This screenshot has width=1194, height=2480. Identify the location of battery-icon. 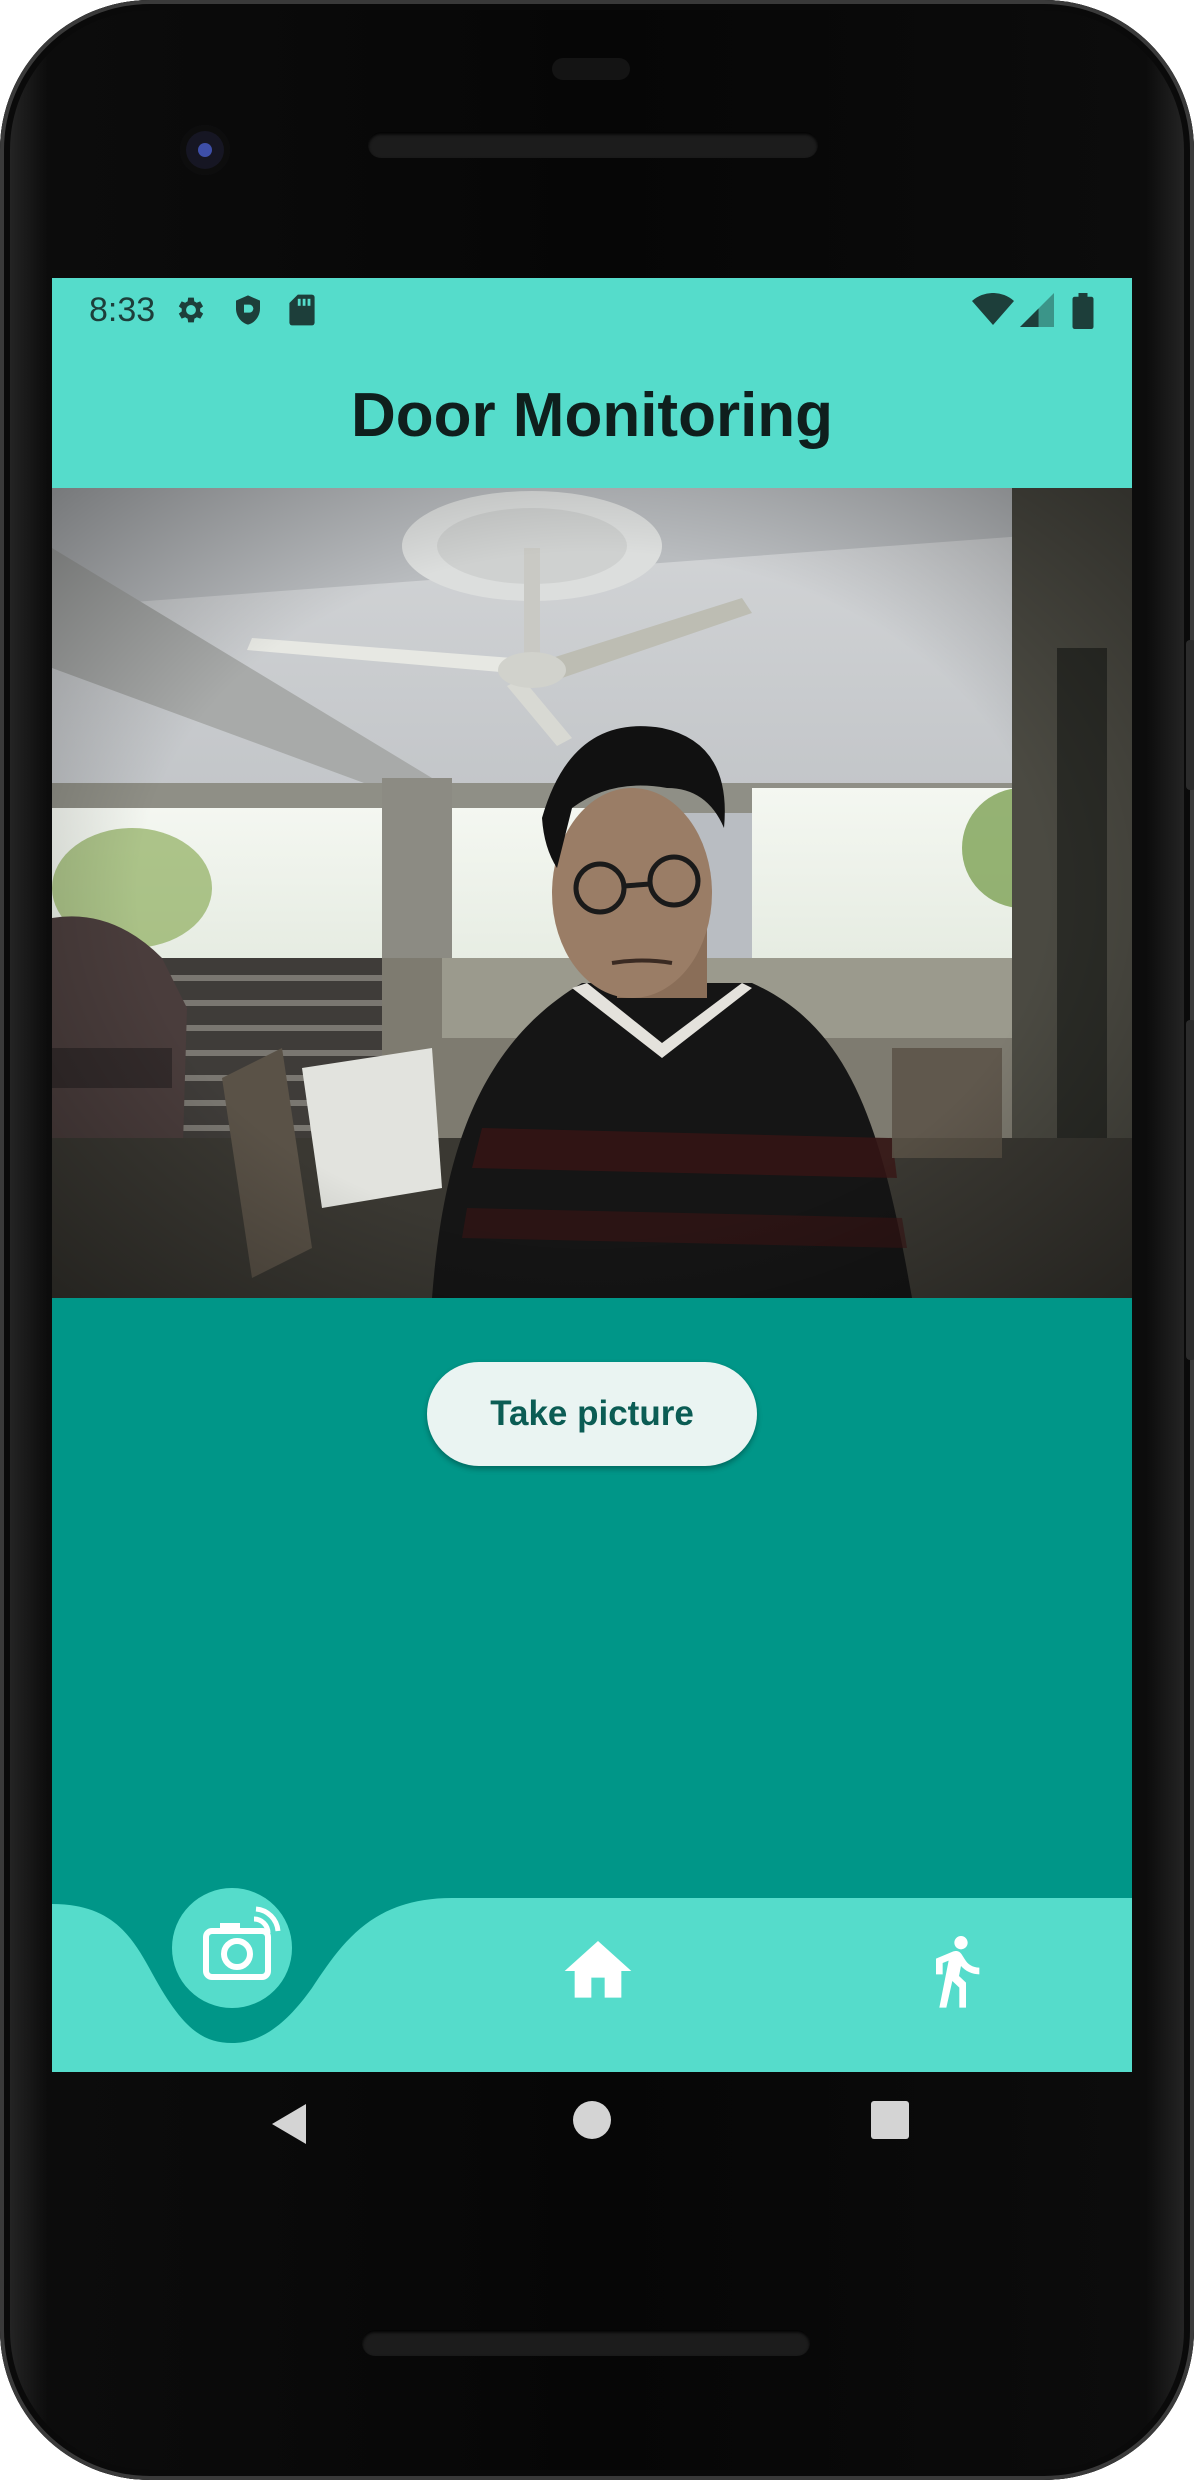
(1083, 311).